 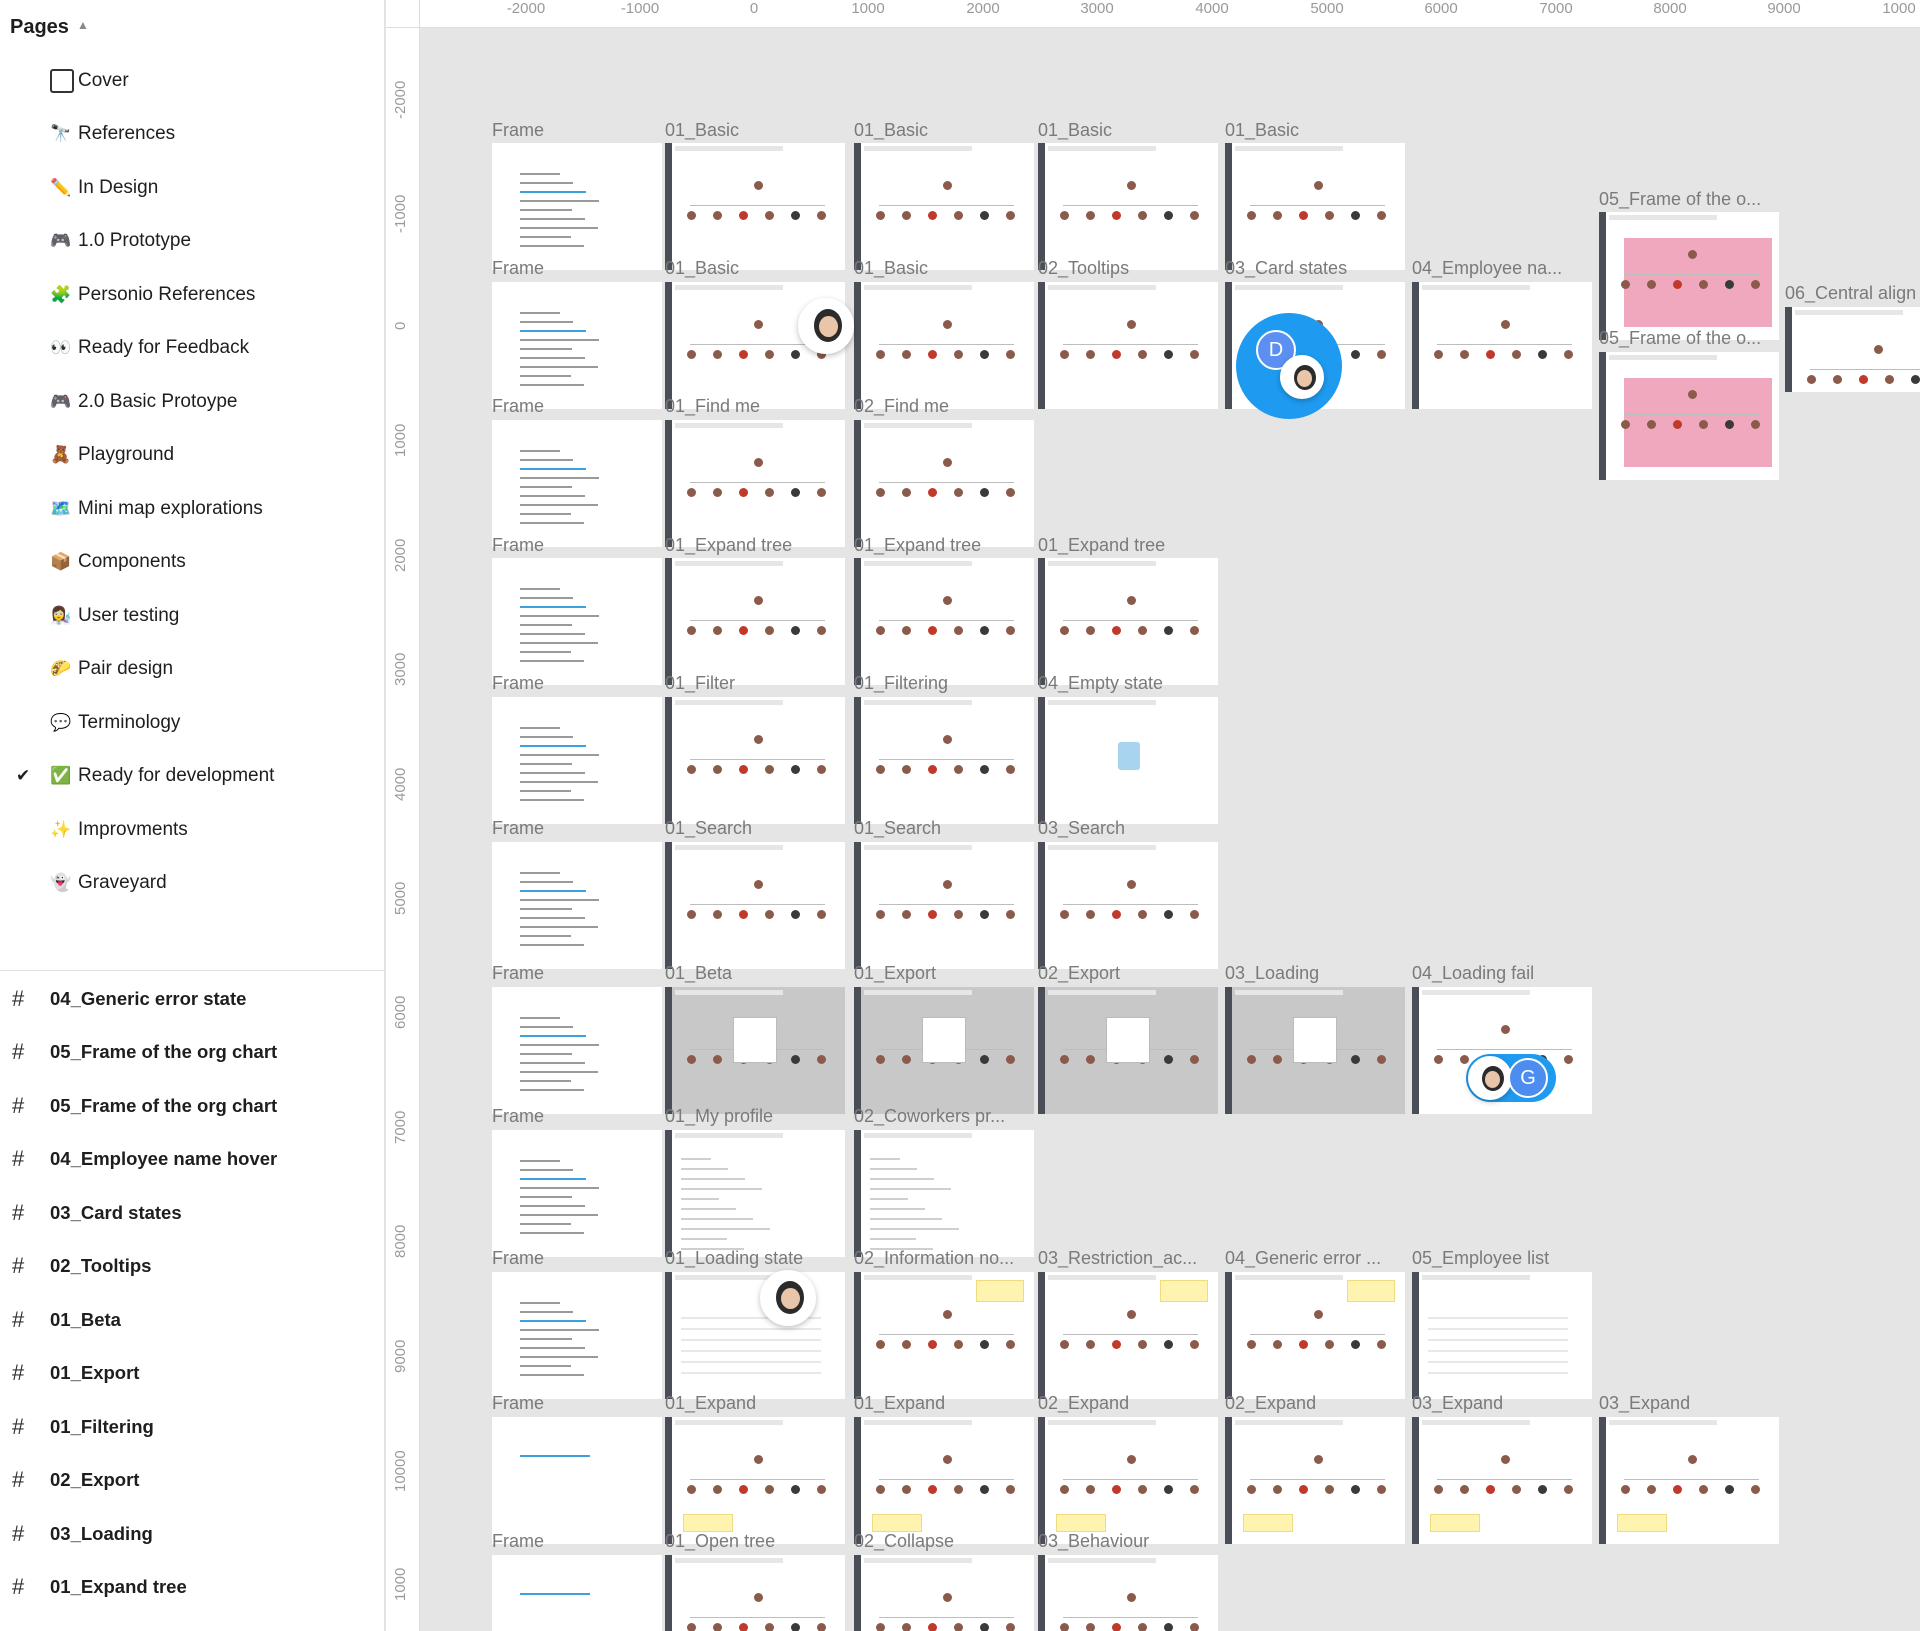 What do you see at coordinates (192, 81) in the screenshot?
I see `page-item: Cover` at bounding box center [192, 81].